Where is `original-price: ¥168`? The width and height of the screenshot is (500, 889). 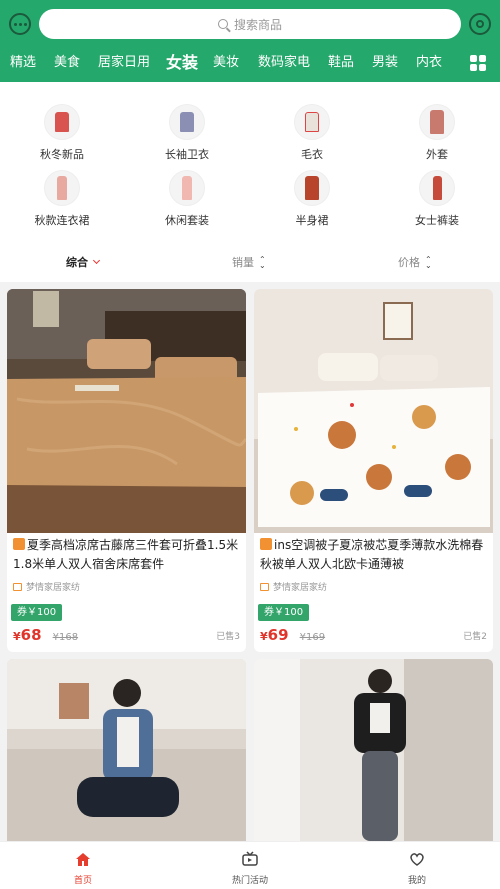
original-price: ¥168 is located at coordinates (65, 637).